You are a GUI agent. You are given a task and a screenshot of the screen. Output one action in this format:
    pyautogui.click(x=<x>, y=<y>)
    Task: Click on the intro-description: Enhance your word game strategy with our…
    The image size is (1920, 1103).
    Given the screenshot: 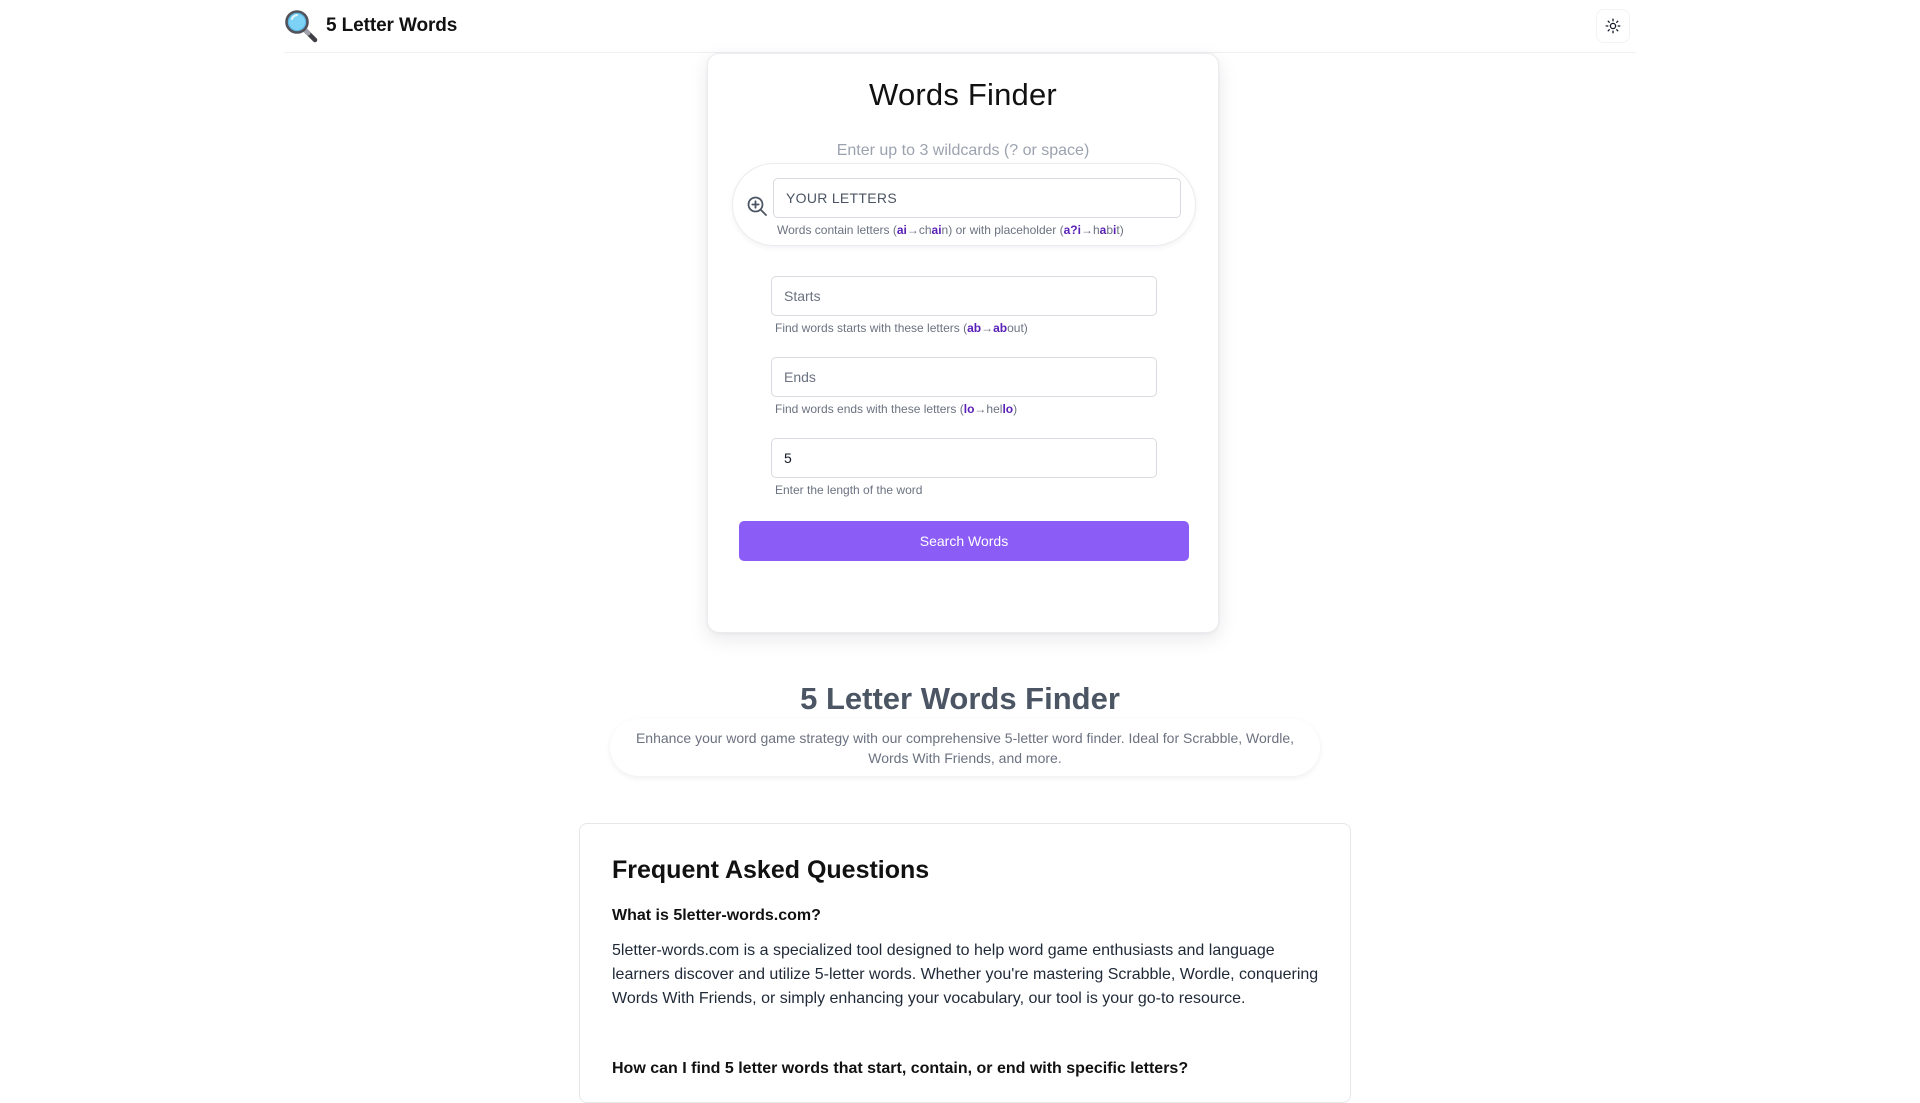 What is the action you would take?
    pyautogui.click(x=965, y=747)
    